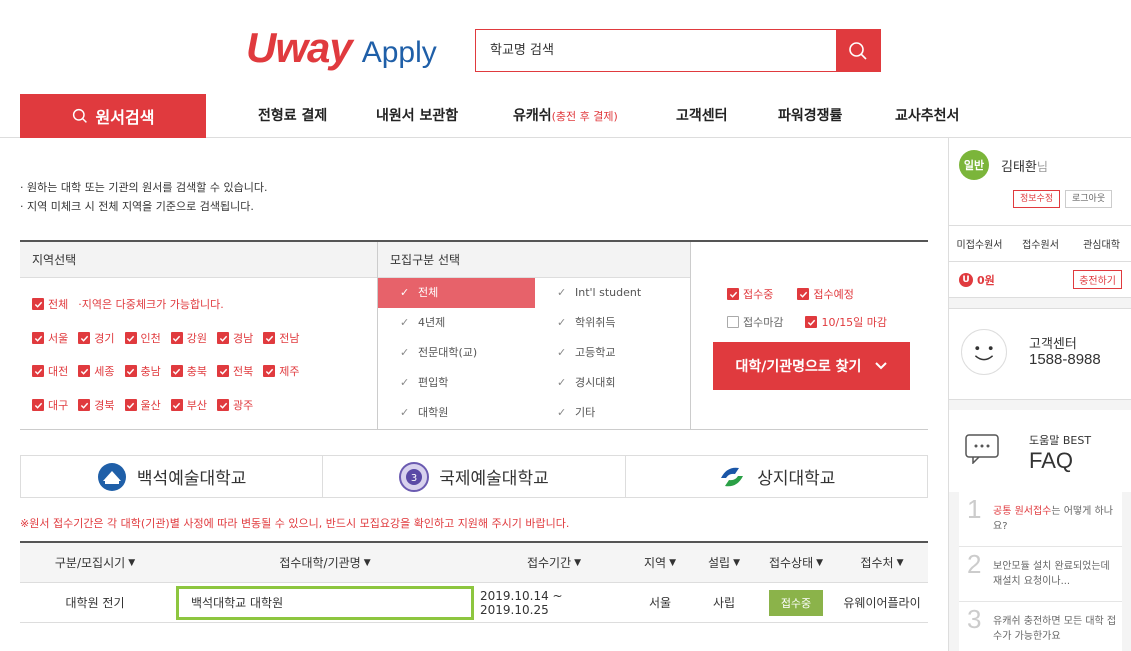 The height and width of the screenshot is (651, 1131). I want to click on nav-fee-payment: 전형료 결제, so click(292, 116).